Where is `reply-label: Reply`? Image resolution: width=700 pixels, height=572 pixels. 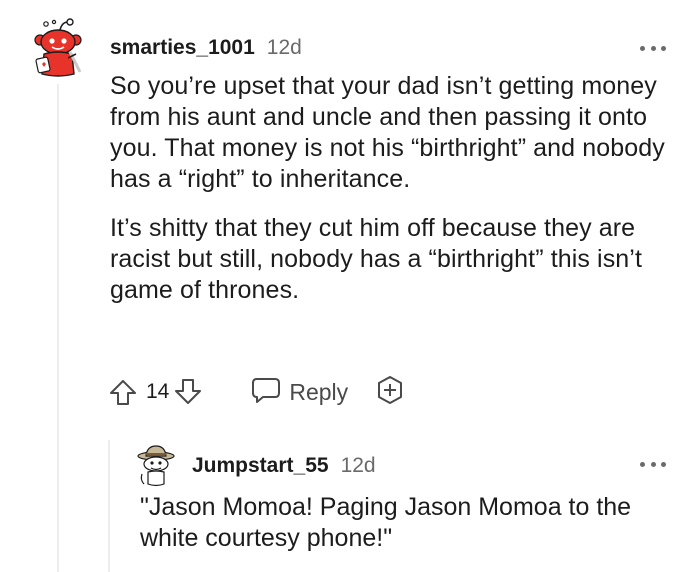
reply-label: Reply is located at coordinates (319, 391).